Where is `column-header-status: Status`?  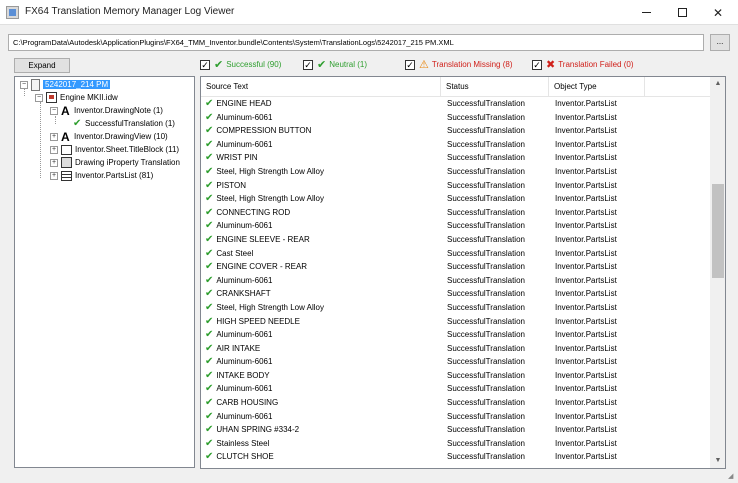 column-header-status: Status is located at coordinates (495, 87).